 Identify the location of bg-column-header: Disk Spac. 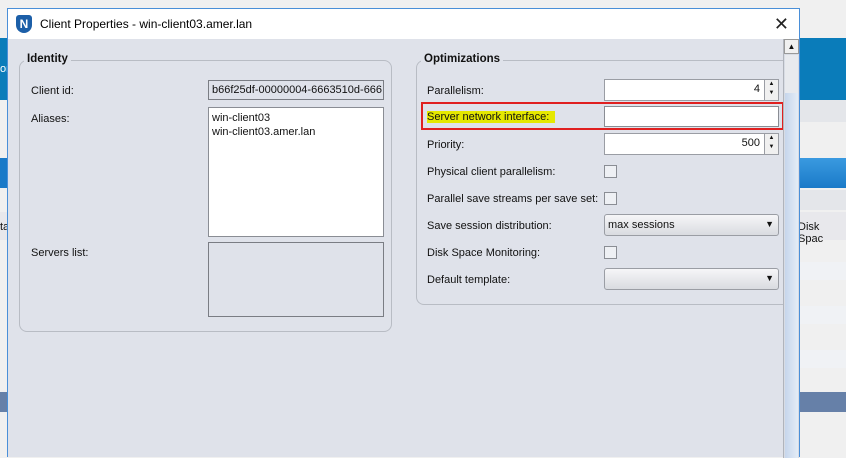
(822, 228).